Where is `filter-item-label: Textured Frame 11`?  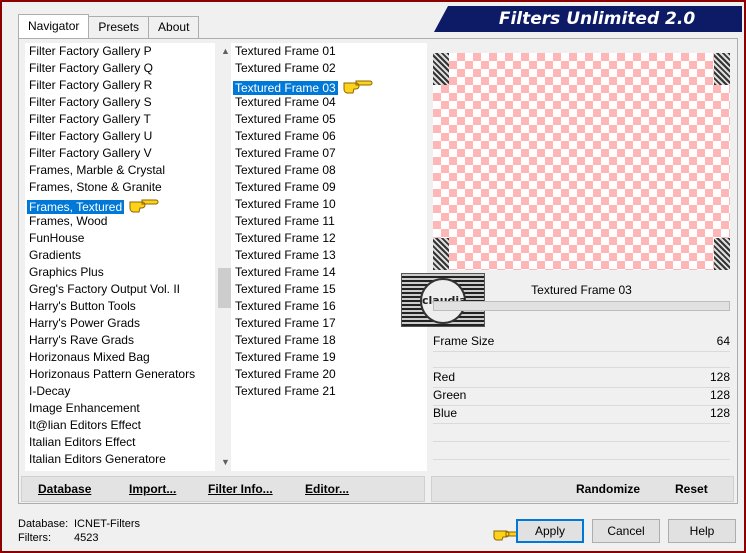
filter-item-label: Textured Frame 11 is located at coordinates (285, 221).